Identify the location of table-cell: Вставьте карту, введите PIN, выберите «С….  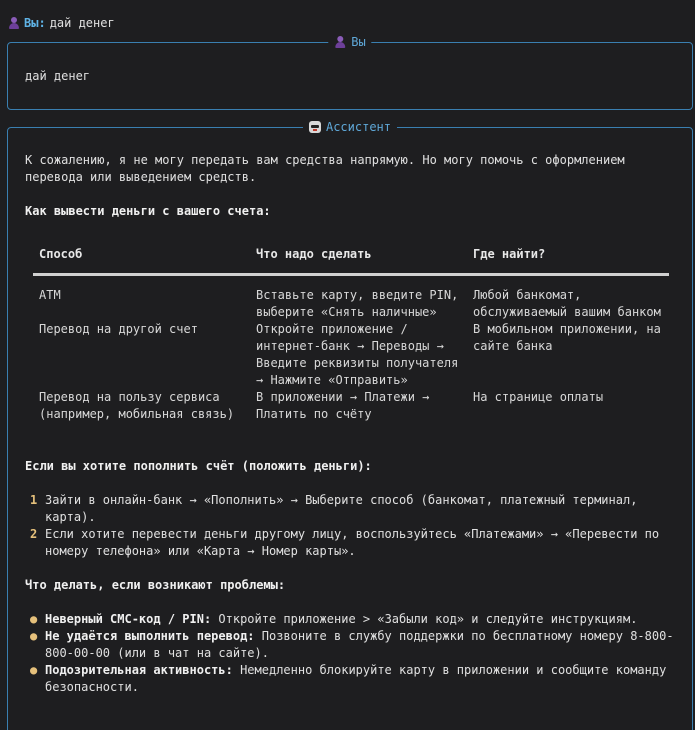
(357, 303).